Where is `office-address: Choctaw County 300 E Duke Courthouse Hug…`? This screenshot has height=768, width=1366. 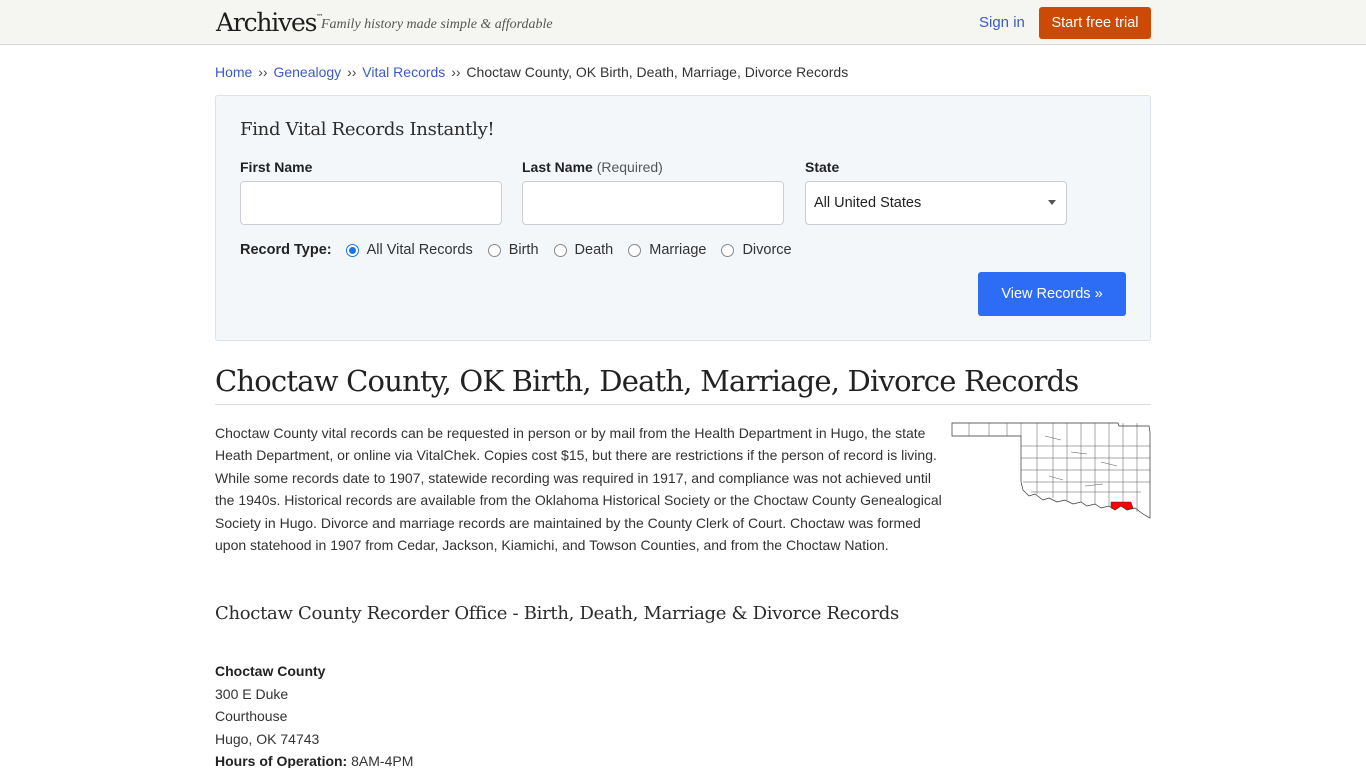 office-address: Choctaw County 300 E Duke Courthouse Hug… is located at coordinates (683, 714).